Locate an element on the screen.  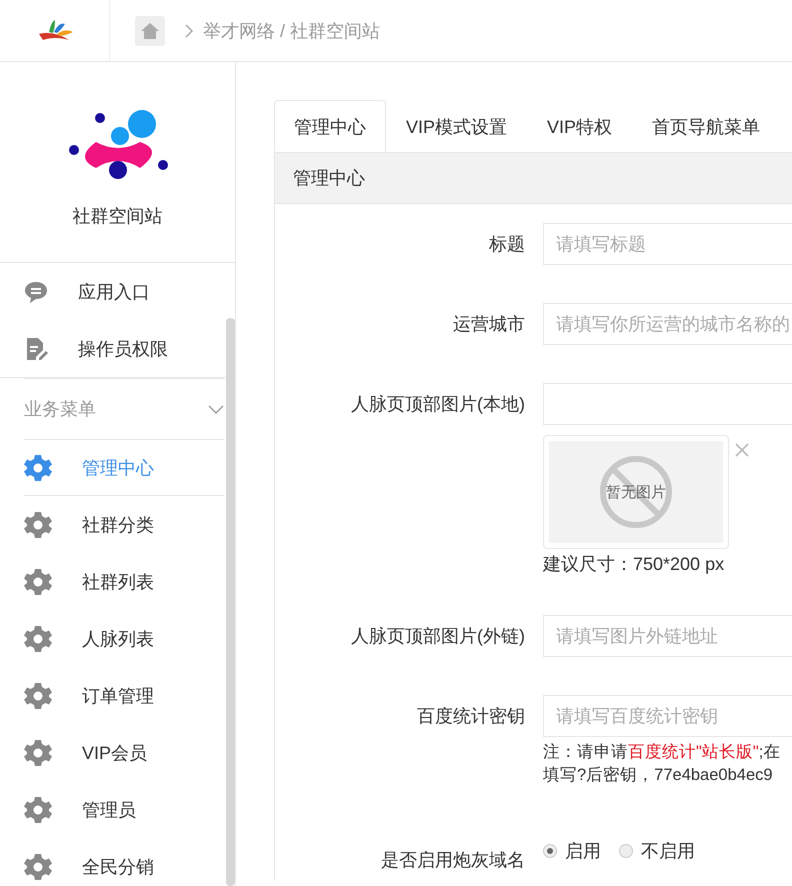
panel-title: 管理中心 is located at coordinates (533, 178).